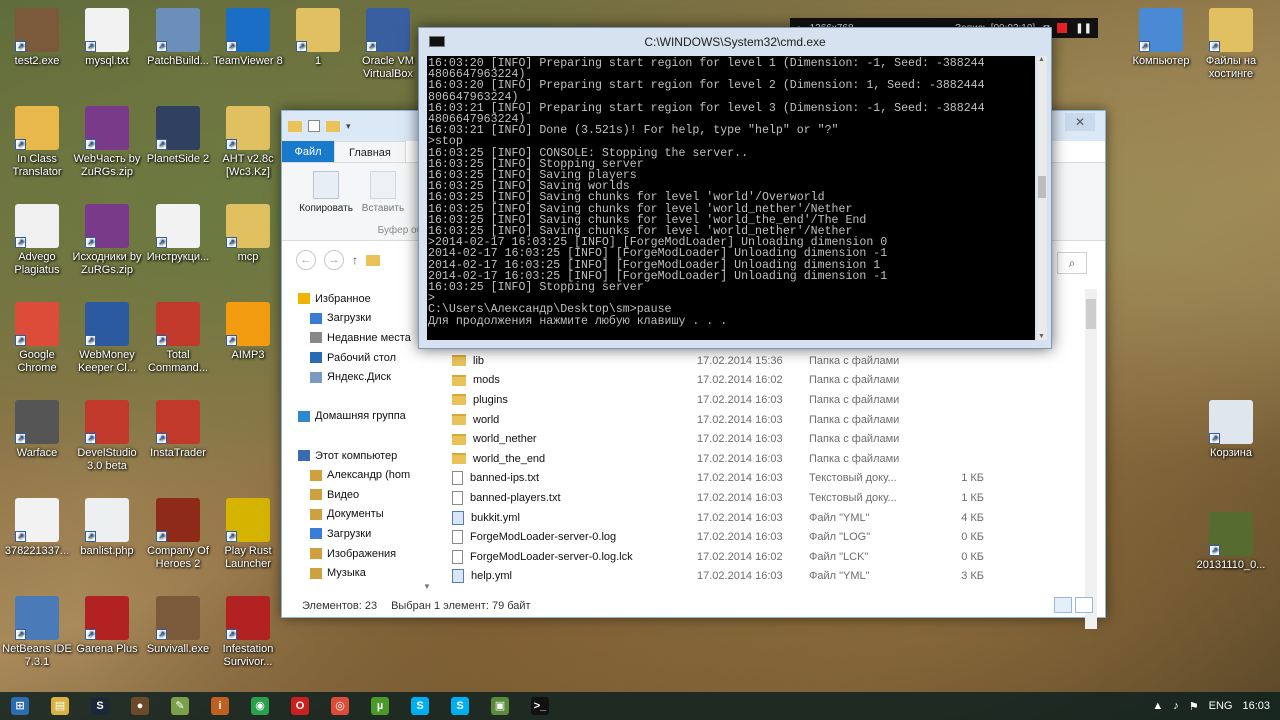 Image resolution: width=1280 pixels, height=720 pixels. Describe the element at coordinates (1062, 28) in the screenshot. I see `record-stop-button` at that location.